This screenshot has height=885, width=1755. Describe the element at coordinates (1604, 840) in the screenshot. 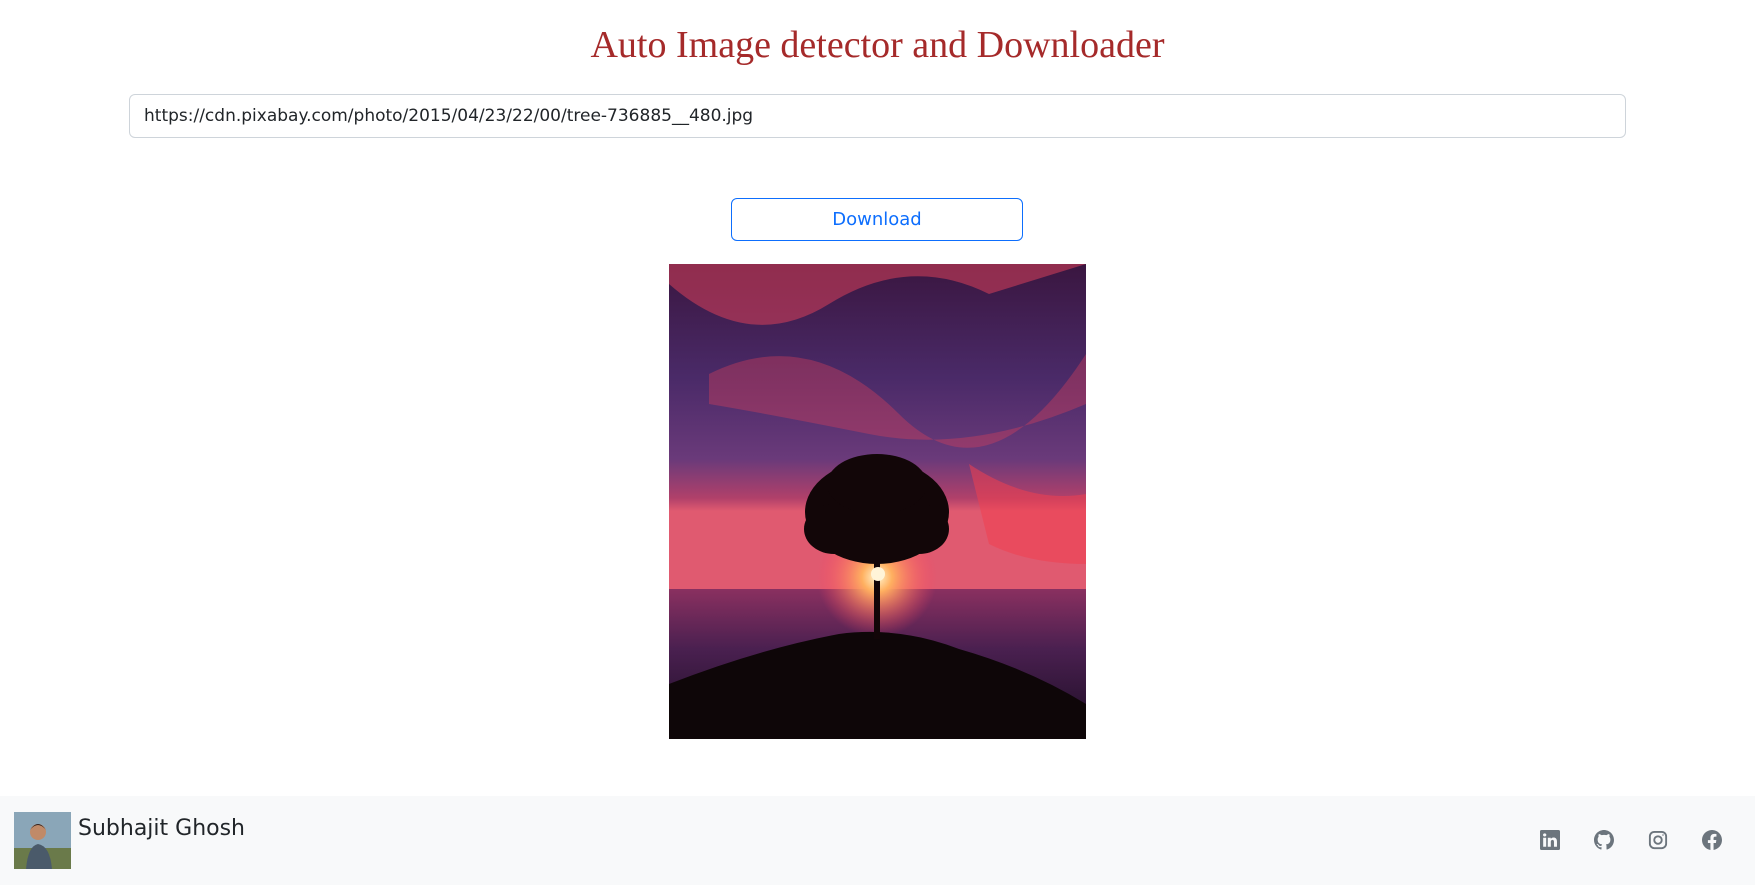

I see `github-icon` at that location.